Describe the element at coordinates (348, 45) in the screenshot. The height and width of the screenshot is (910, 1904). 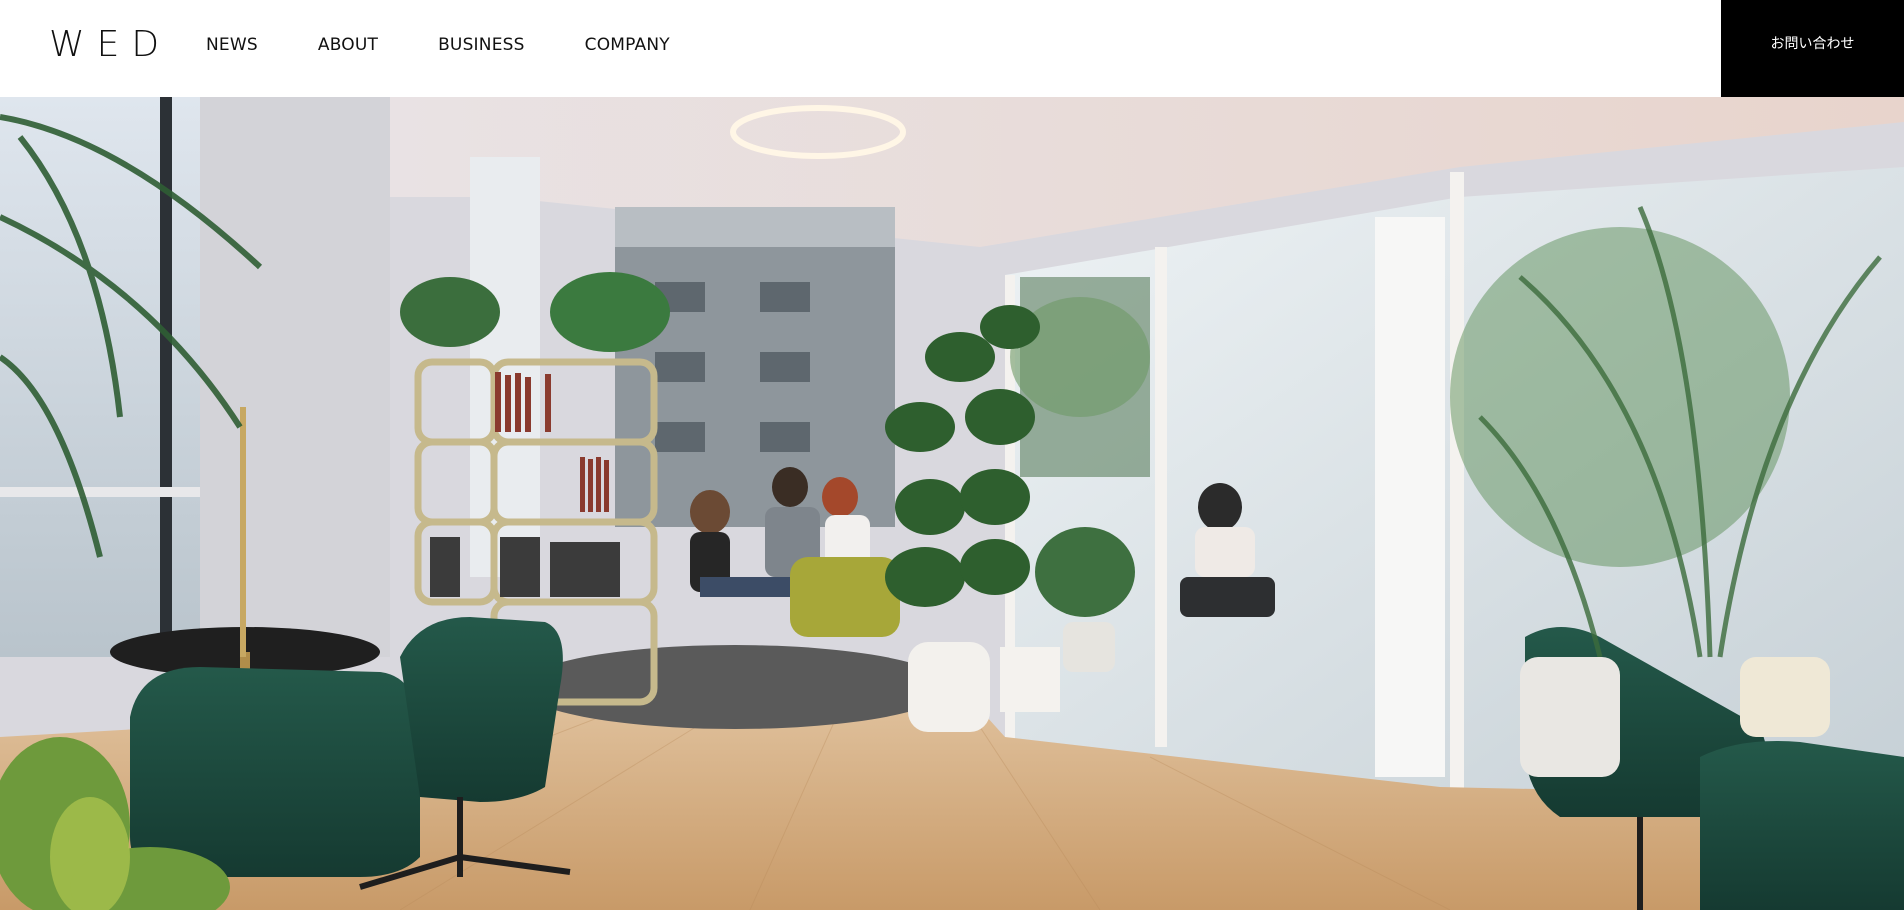
I see `nav-about-link: ABOUT` at that location.